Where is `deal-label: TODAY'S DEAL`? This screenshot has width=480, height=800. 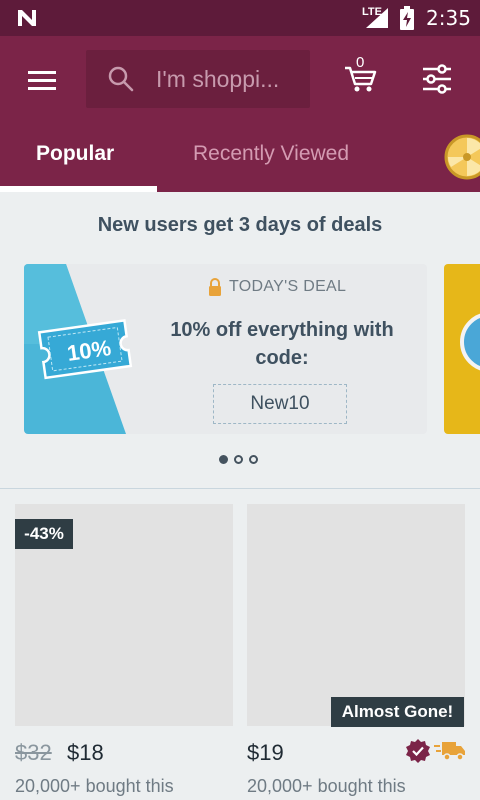
deal-label: TODAY'S DEAL is located at coordinates (288, 286).